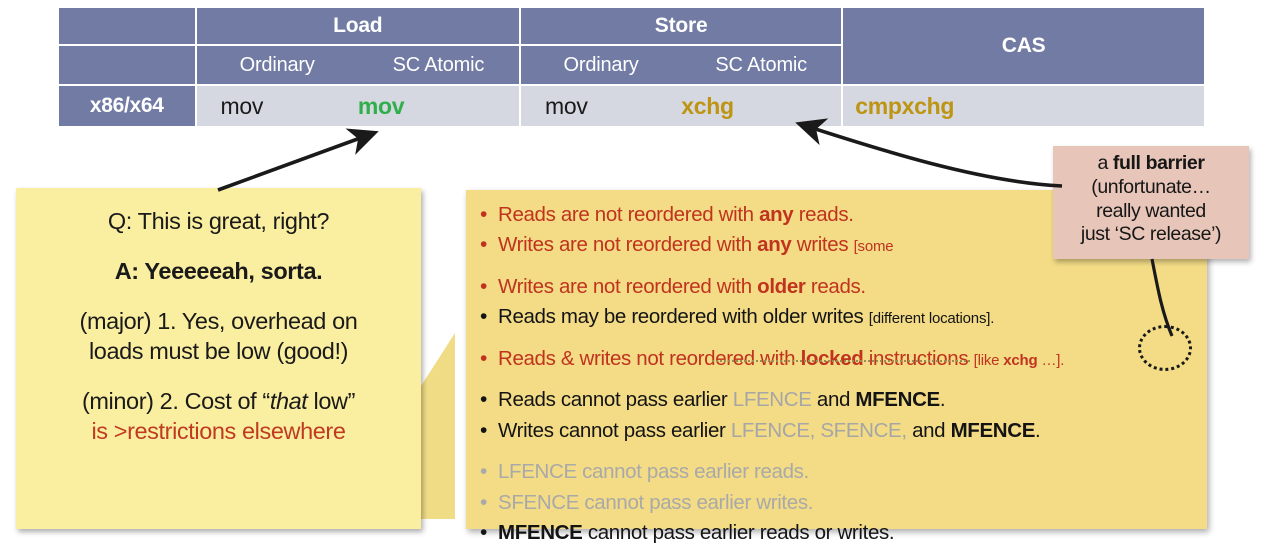 This screenshot has width=1261, height=548. I want to click on arrow-to-xchg-icon, so click(929, 153).